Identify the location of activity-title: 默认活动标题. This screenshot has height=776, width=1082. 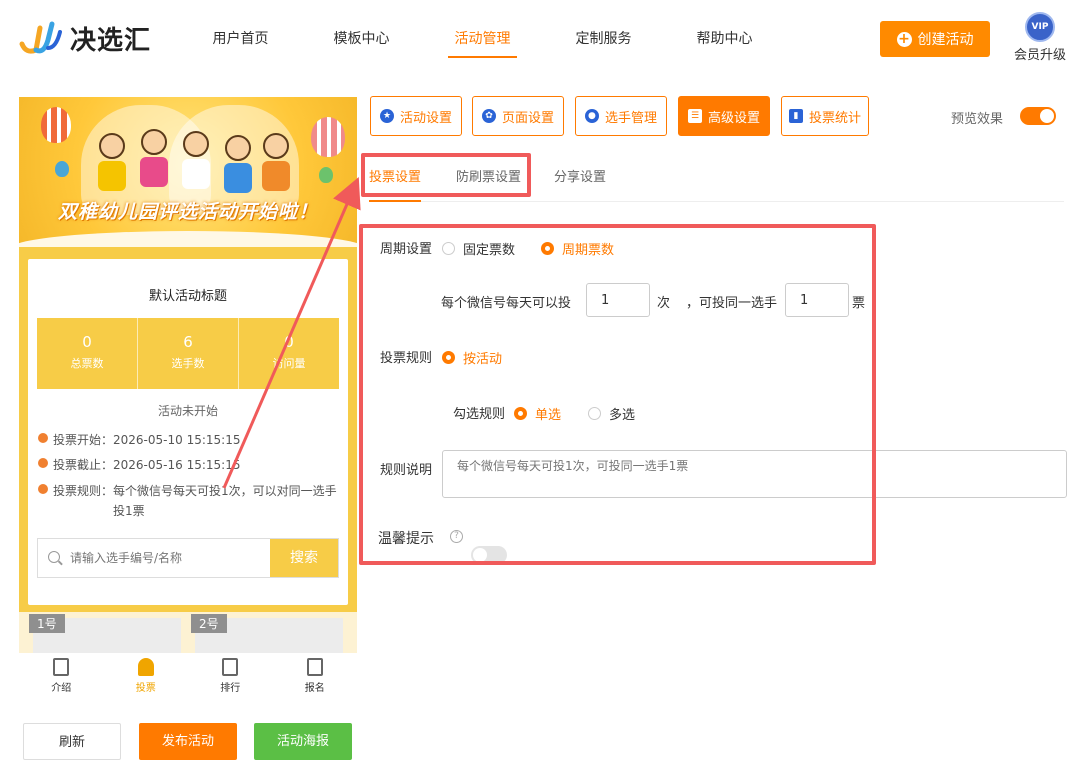
(187, 296).